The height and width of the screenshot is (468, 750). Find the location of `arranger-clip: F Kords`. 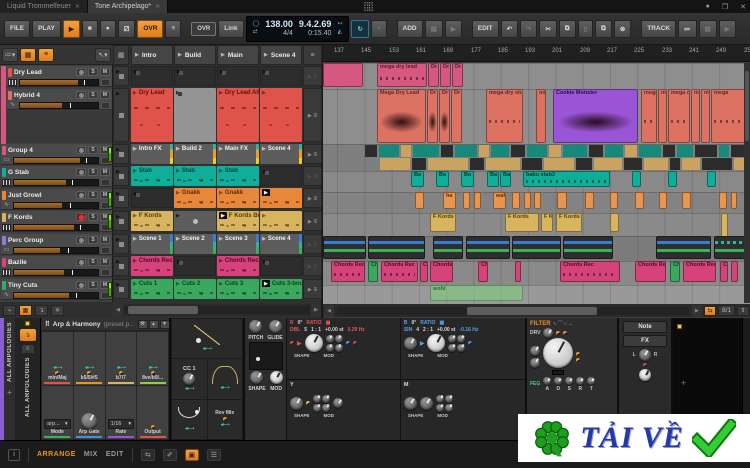

arranger-clip: F Kords is located at coordinates (569, 222).